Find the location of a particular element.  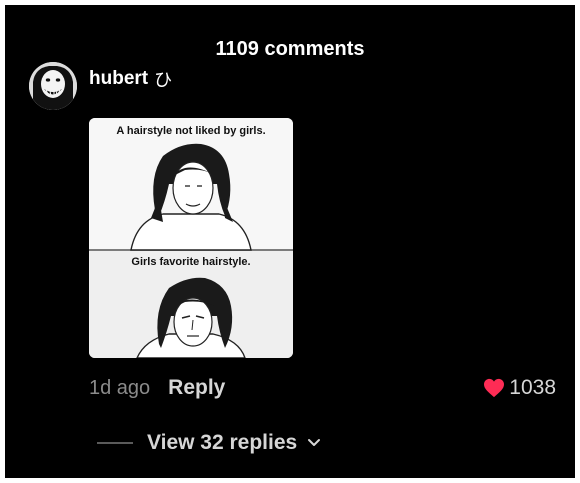

comment-meta-row: 1d ago Reply is located at coordinates (157, 388).